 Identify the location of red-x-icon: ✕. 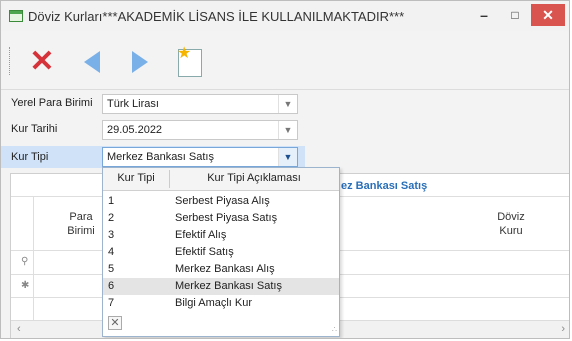
(42, 61).